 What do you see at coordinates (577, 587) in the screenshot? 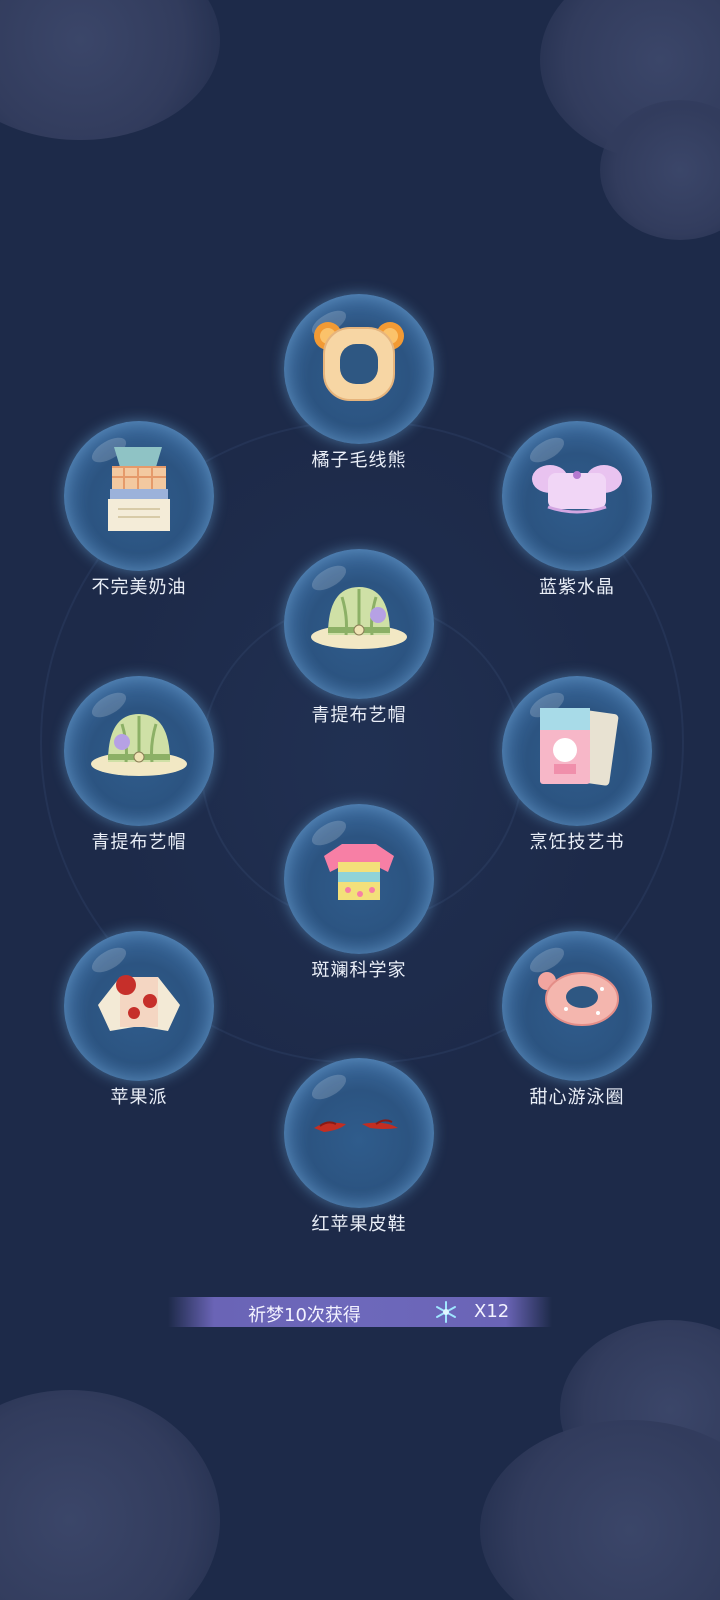
I see `reward-name: 蓝紫水晶` at bounding box center [577, 587].